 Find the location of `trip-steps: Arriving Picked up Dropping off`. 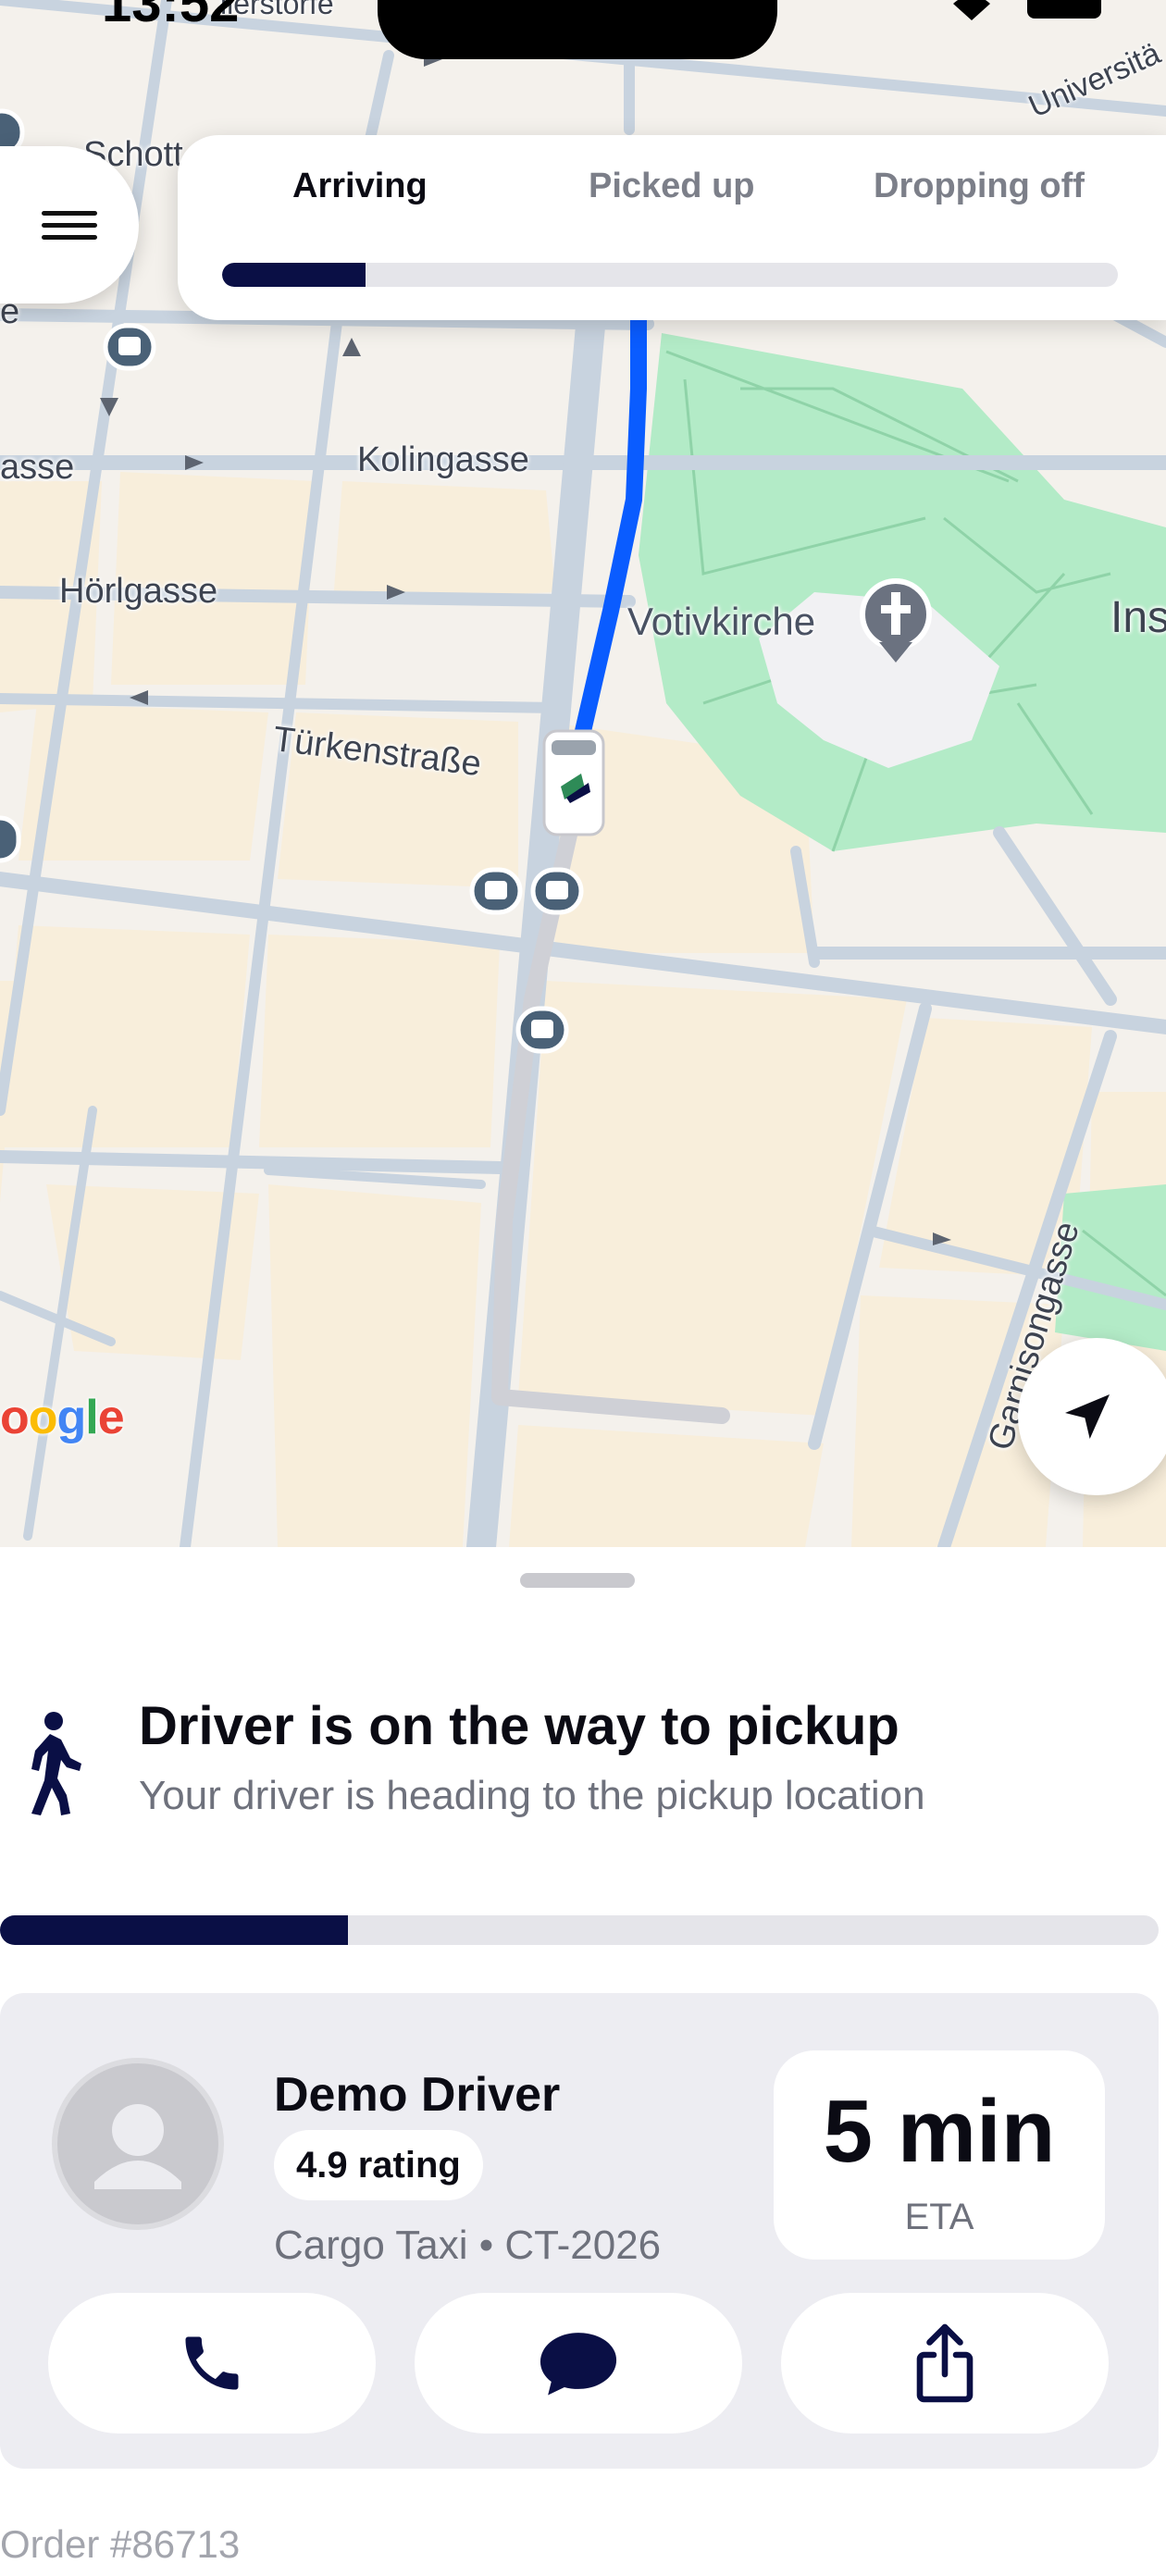

trip-steps: Arriving Picked up Dropping off is located at coordinates (672, 195).